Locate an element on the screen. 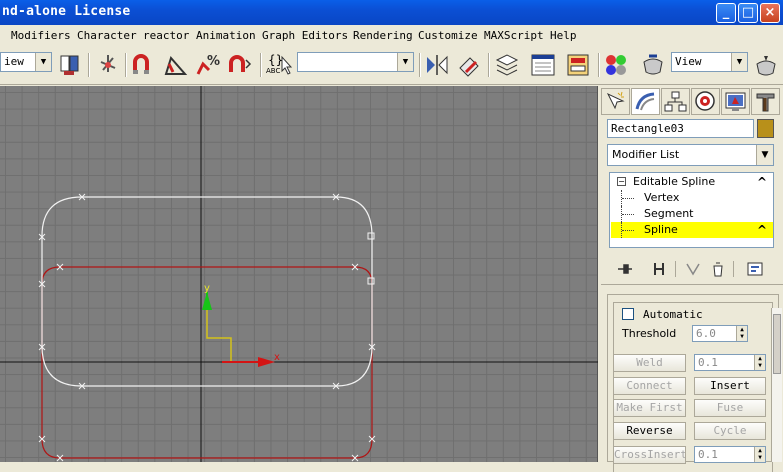 Image resolution: width=783 pixels, height=472 pixels. modify-icon is located at coordinates (645, 101).